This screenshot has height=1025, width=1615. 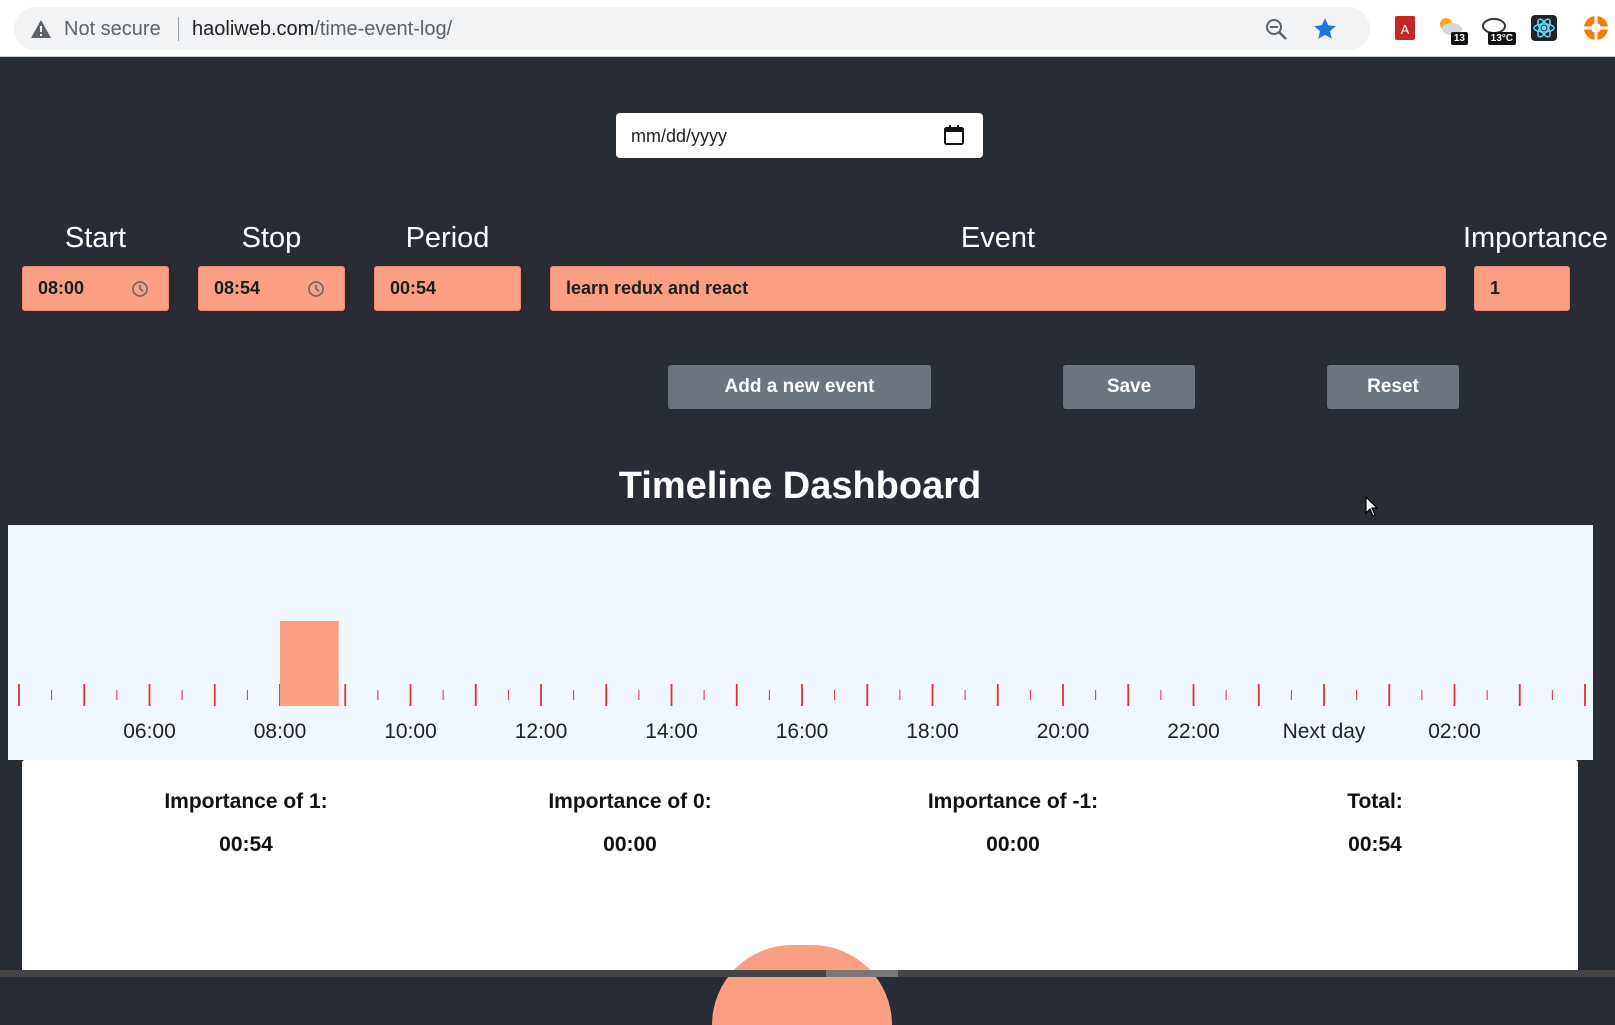 I want to click on reset-button: Reset, so click(x=1393, y=387).